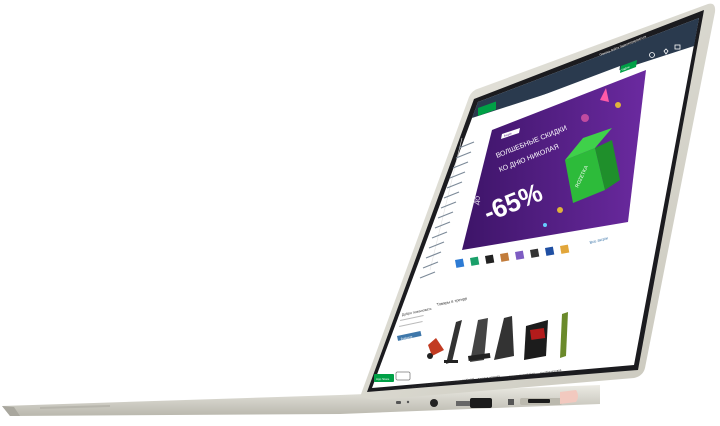 The width and height of the screenshot is (720, 426). What do you see at coordinates (463, 403) in the screenshot?
I see `usb-port-icon` at bounding box center [463, 403].